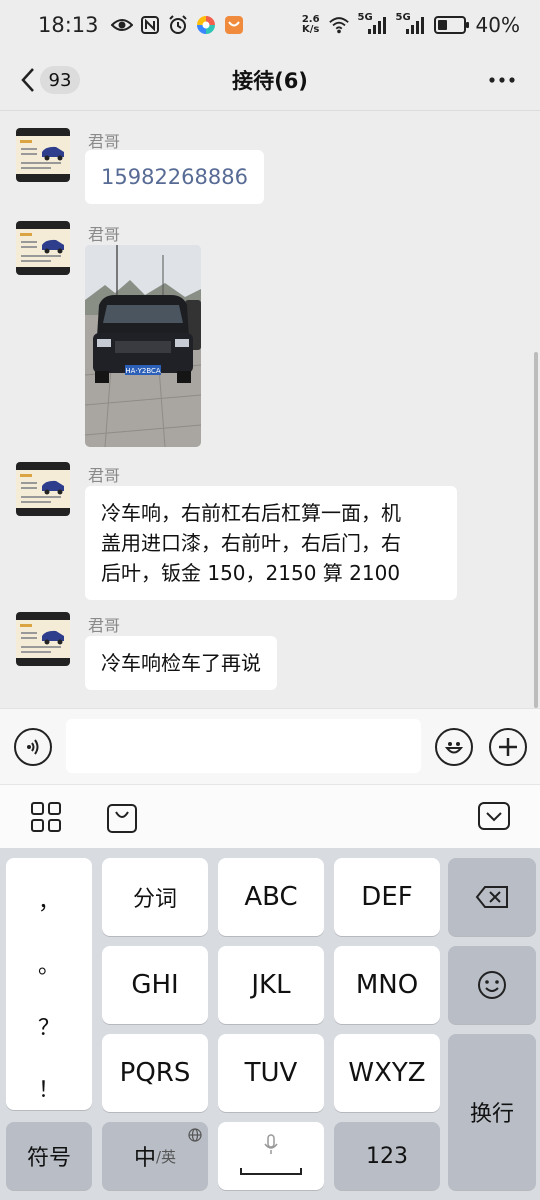 The image size is (540, 1200). I want to click on key-wxyz: WXYZ, so click(387, 1073).